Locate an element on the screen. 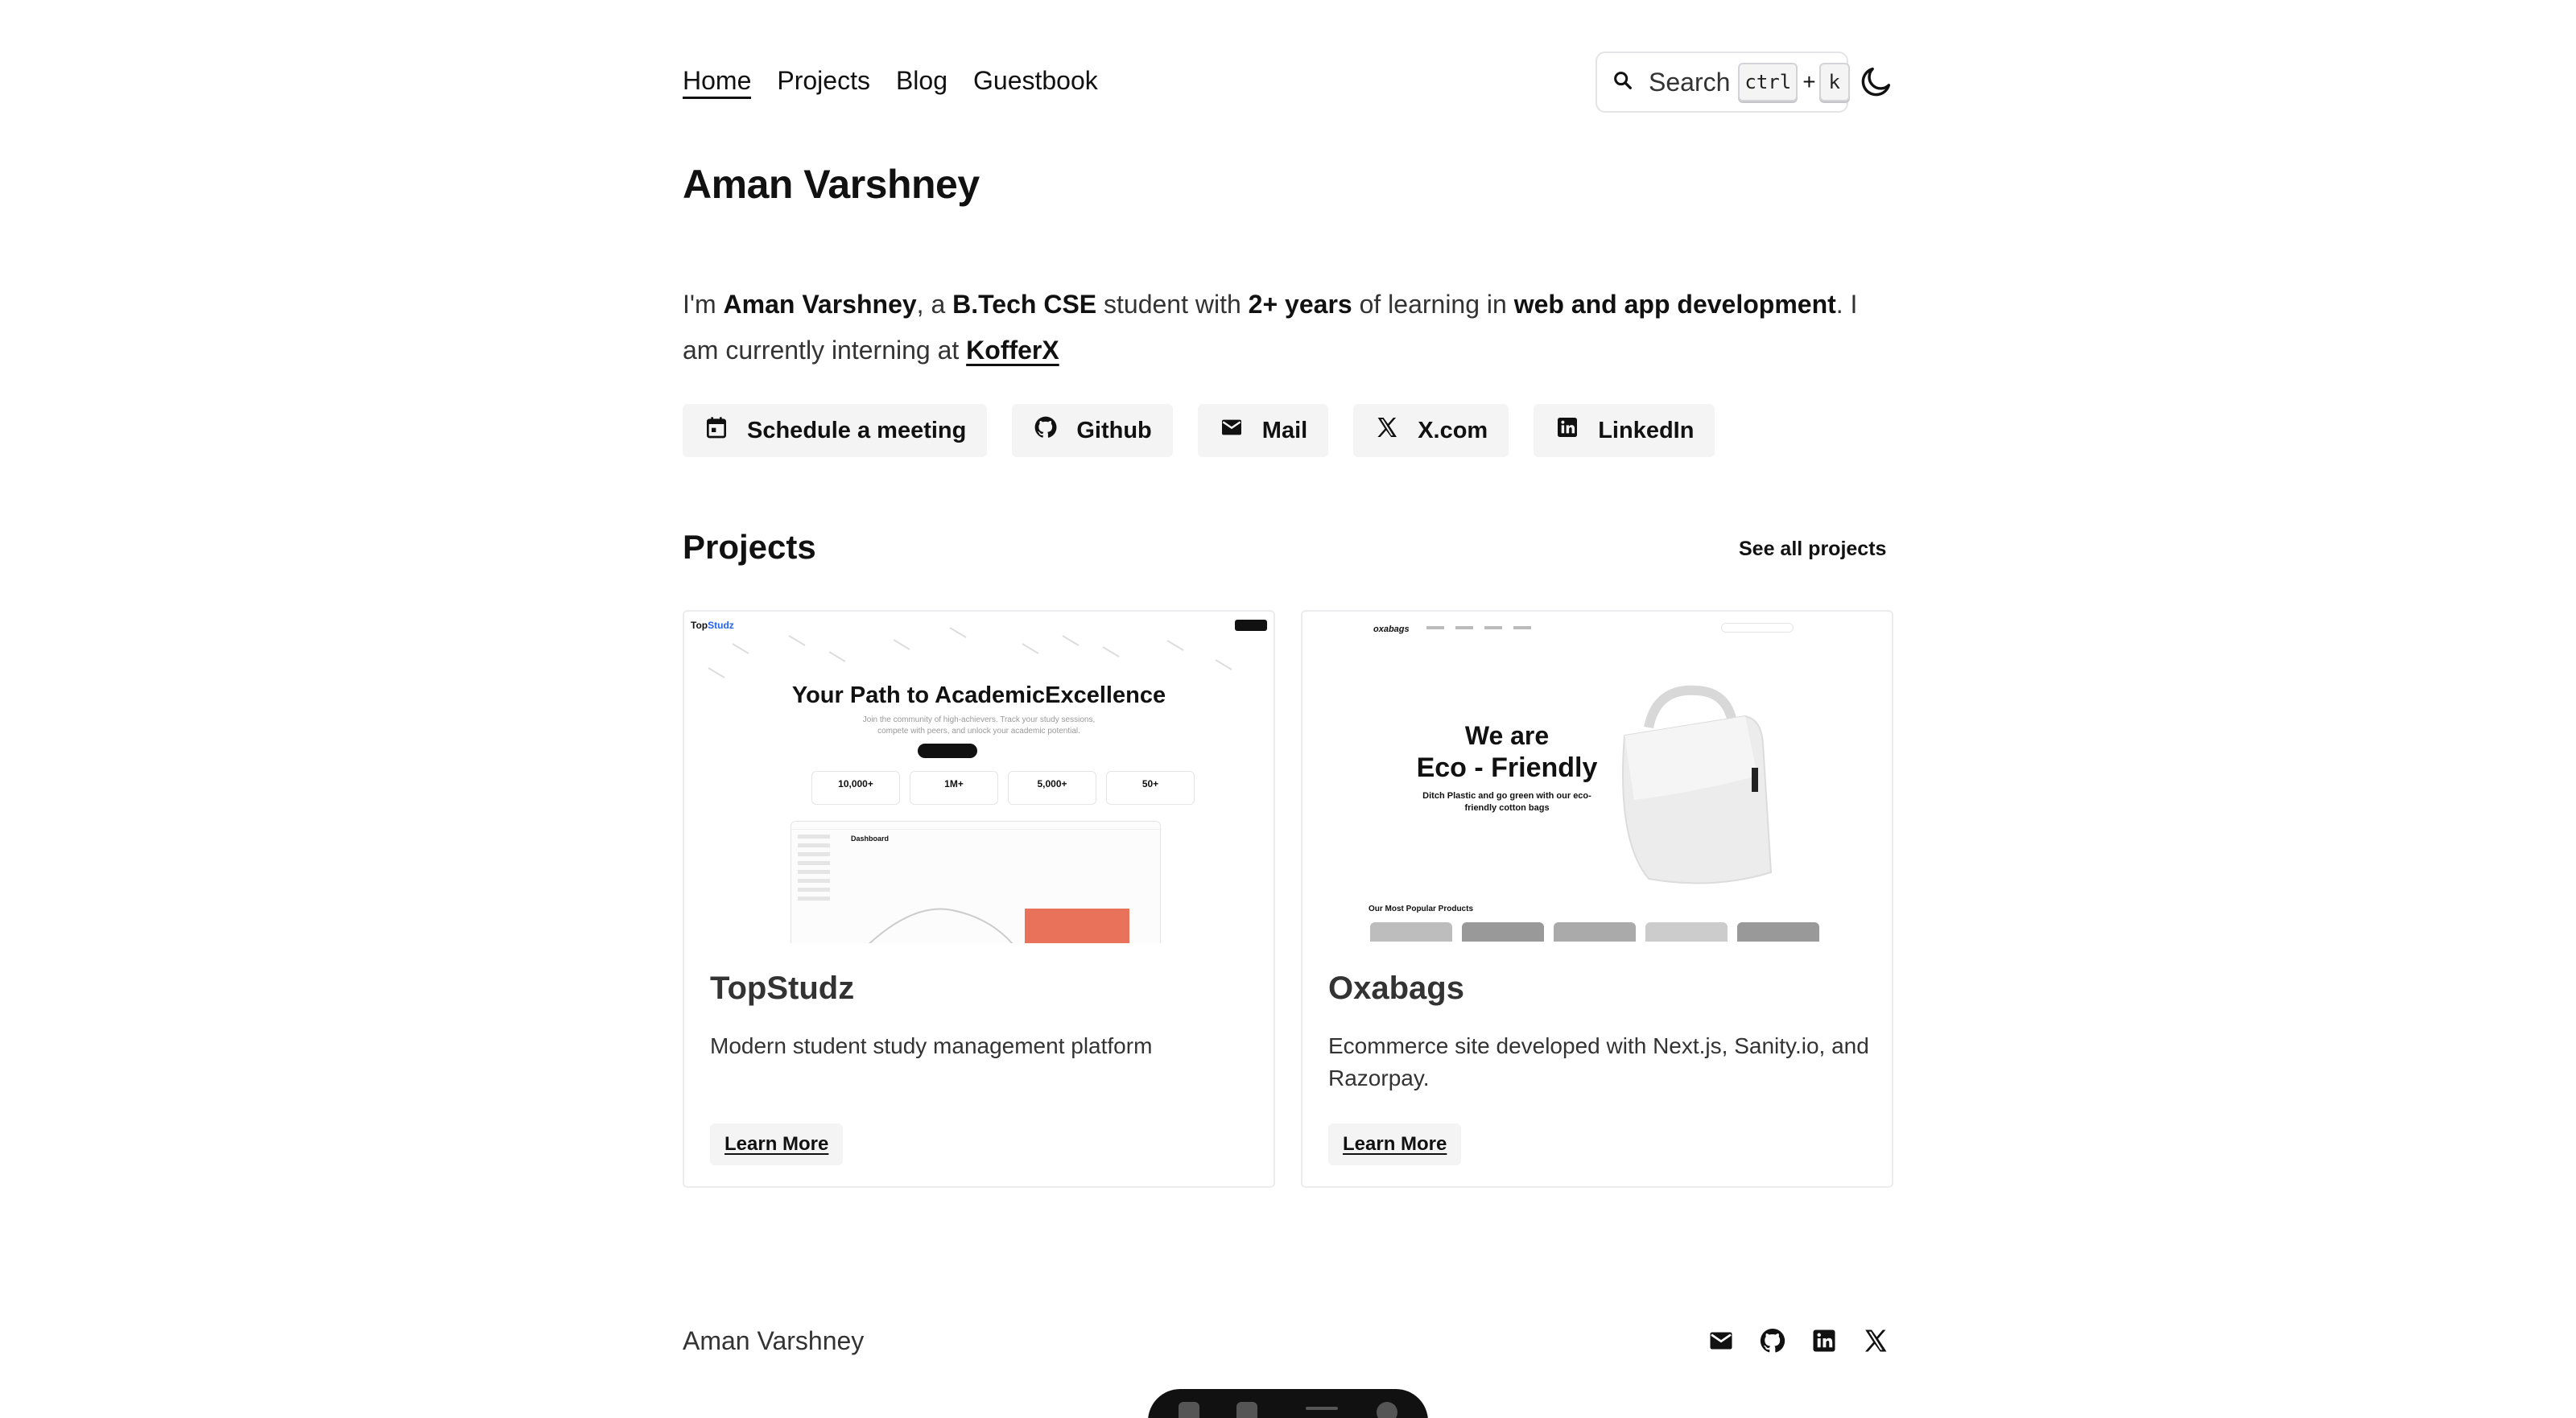 Image resolution: width=2576 pixels, height=1418 pixels. intro-text: I'm is located at coordinates (703, 304).